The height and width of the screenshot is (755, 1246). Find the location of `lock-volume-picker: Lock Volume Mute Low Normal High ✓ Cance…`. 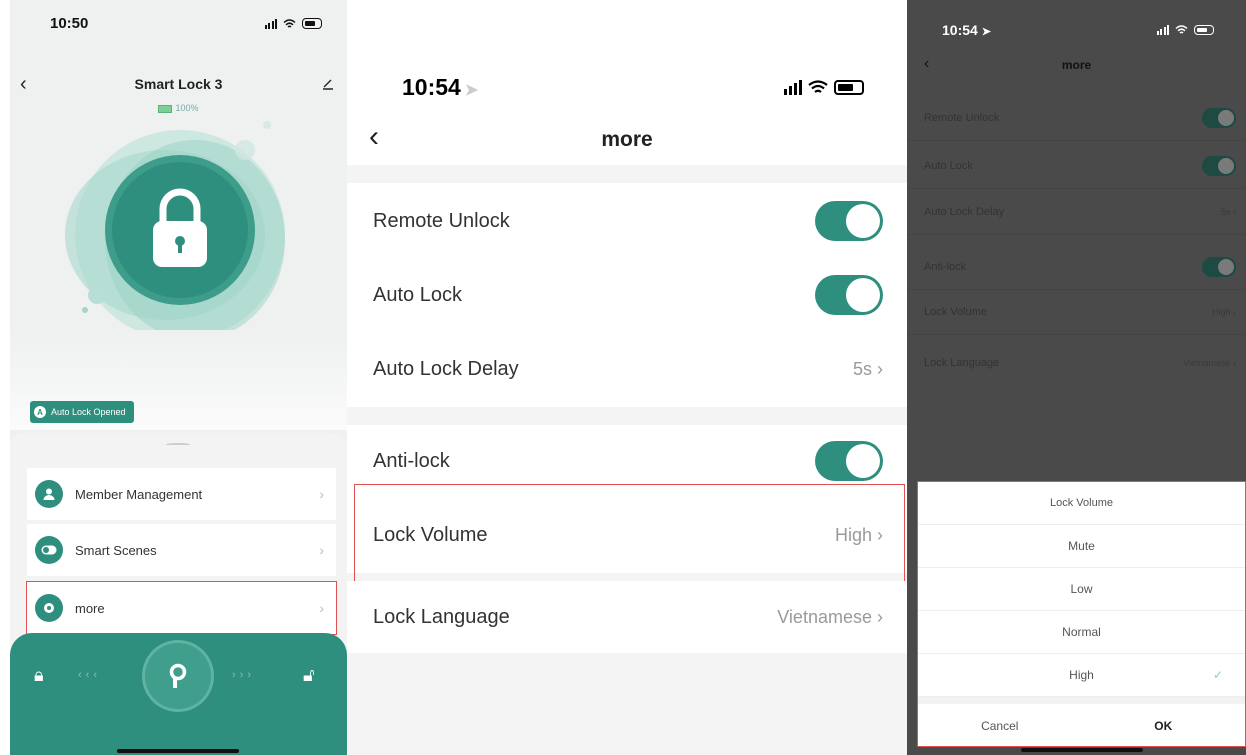

lock-volume-picker: Lock Volume Mute Low Normal High ✓ Cance… is located at coordinates (1081, 614).